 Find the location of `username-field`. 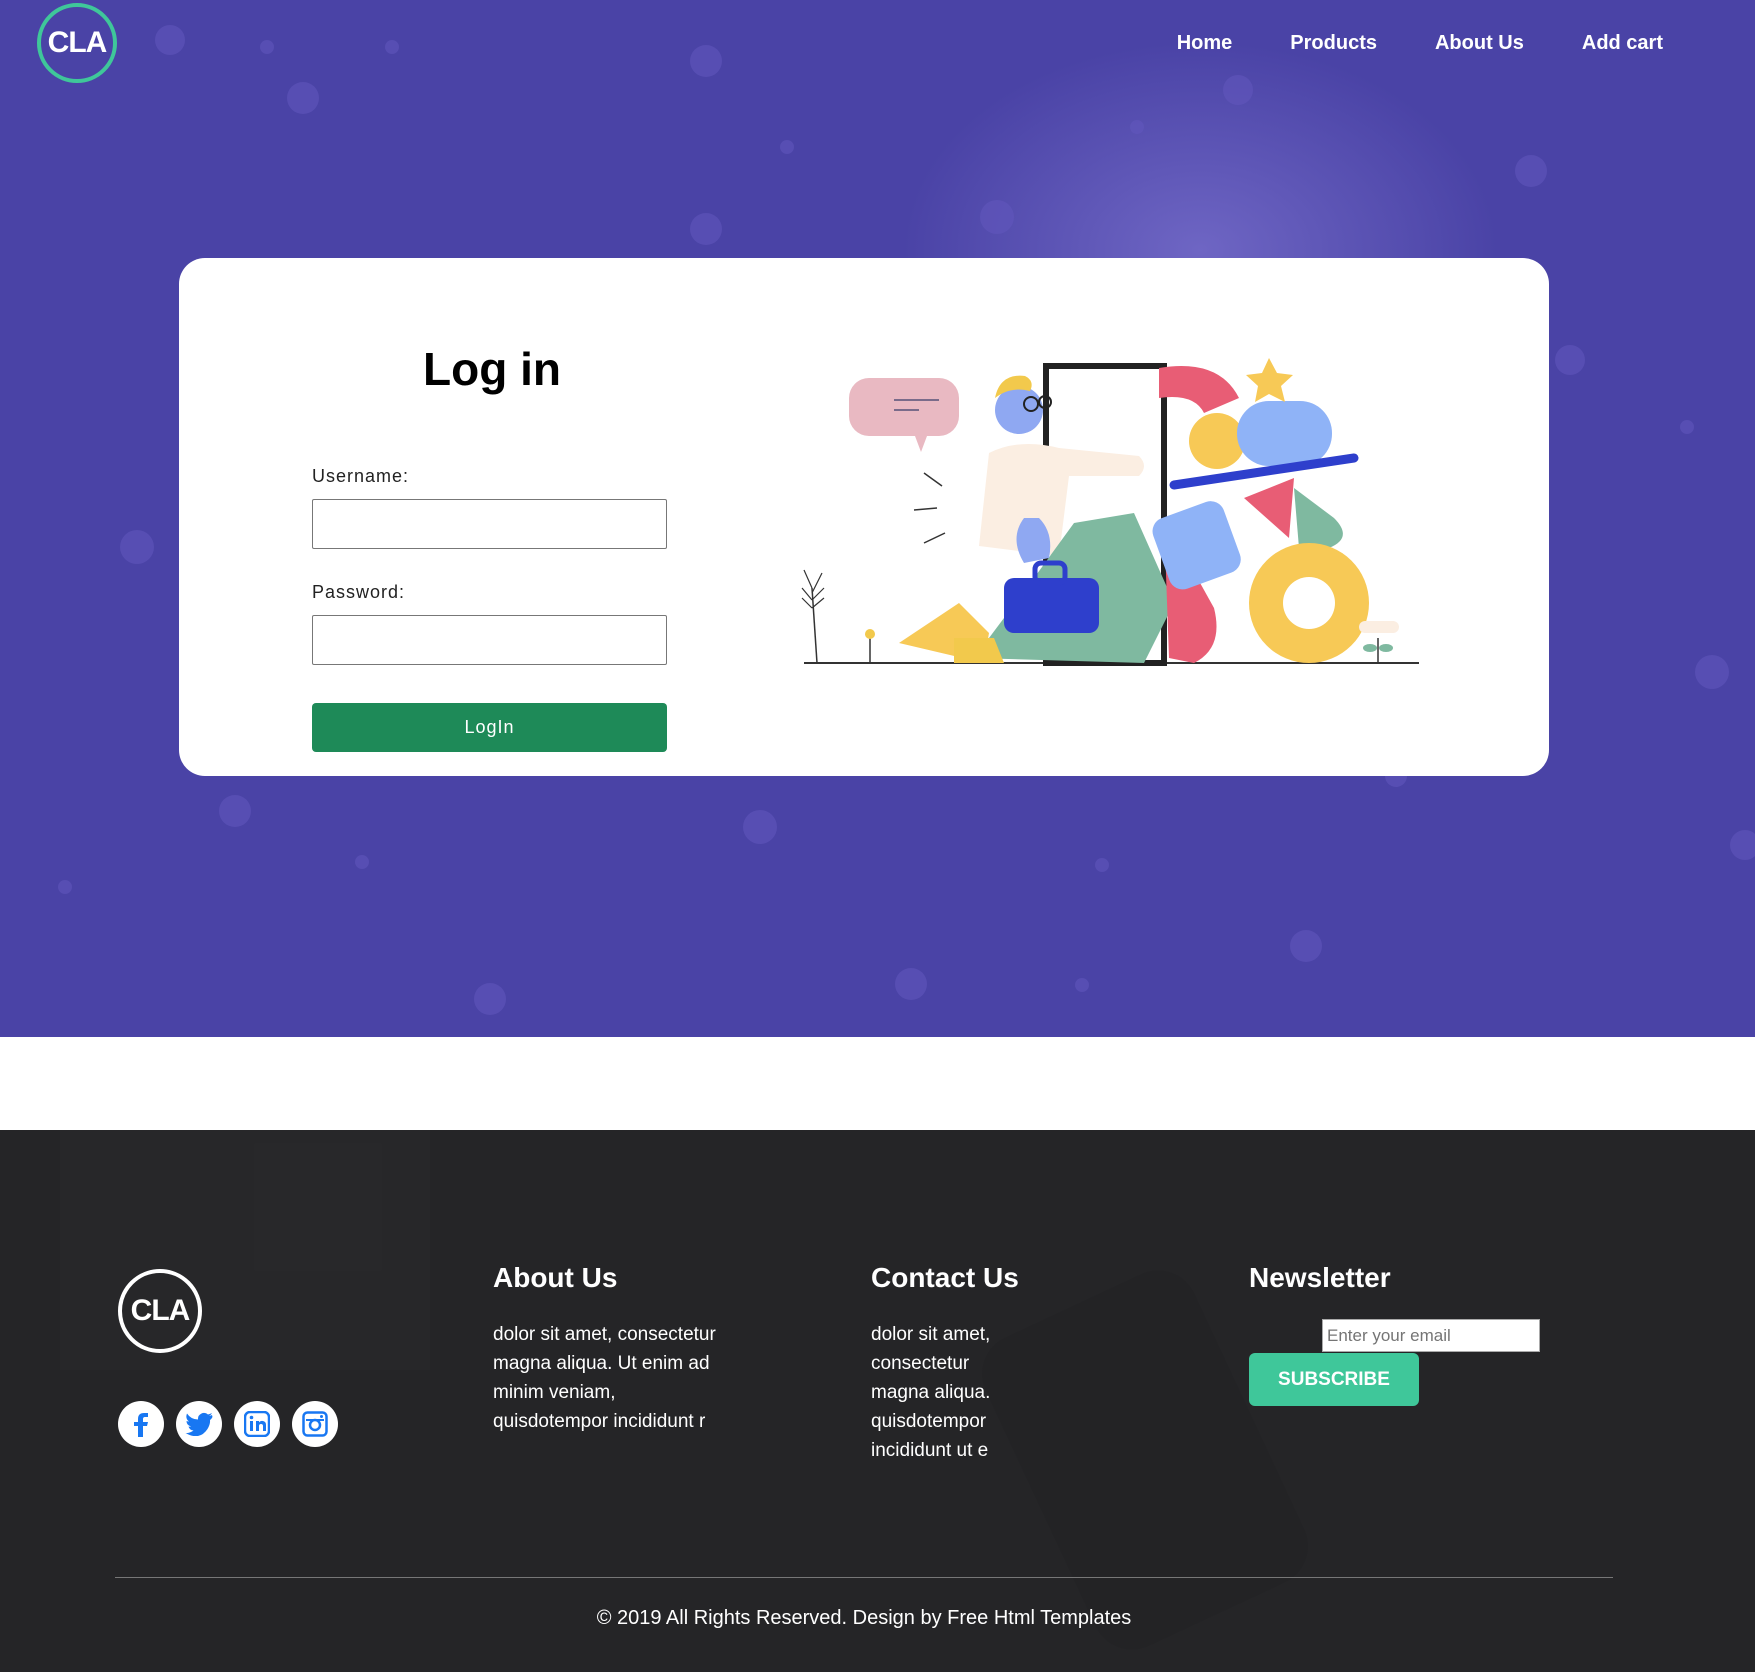

username-field is located at coordinates (489, 524).